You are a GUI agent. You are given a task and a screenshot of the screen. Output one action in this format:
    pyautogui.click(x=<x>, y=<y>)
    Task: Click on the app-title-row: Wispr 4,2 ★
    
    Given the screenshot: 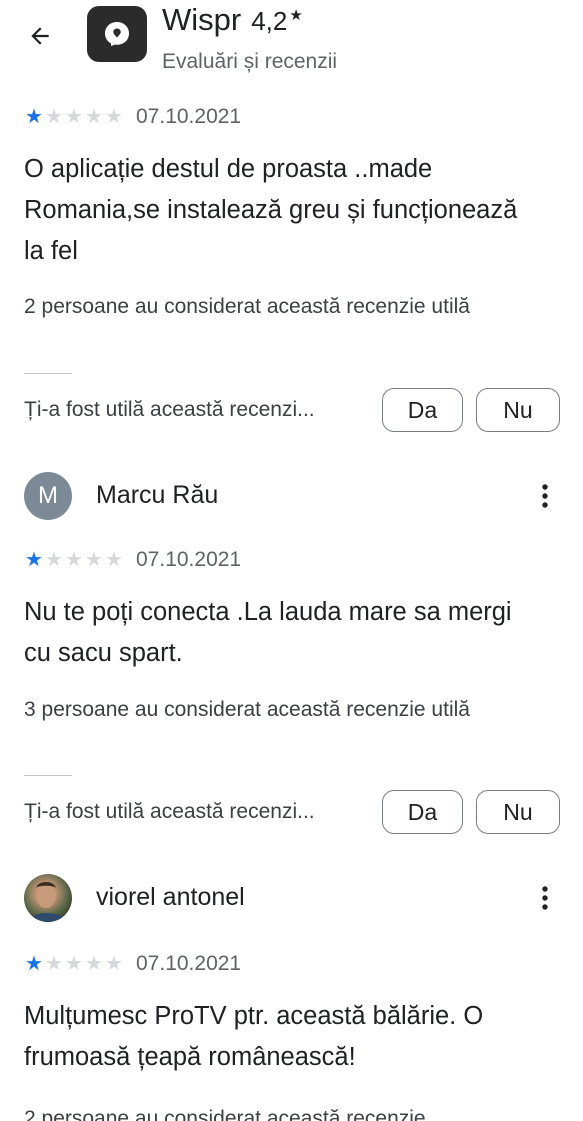 What is the action you would take?
    pyautogui.click(x=232, y=20)
    